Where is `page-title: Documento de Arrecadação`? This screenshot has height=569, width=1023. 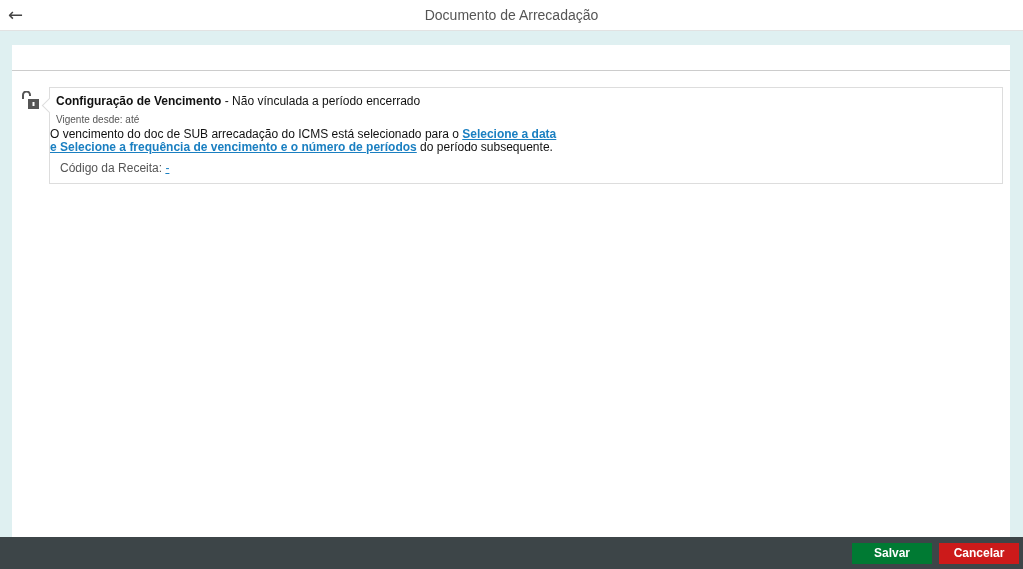 page-title: Documento de Arrecadação is located at coordinates (511, 15).